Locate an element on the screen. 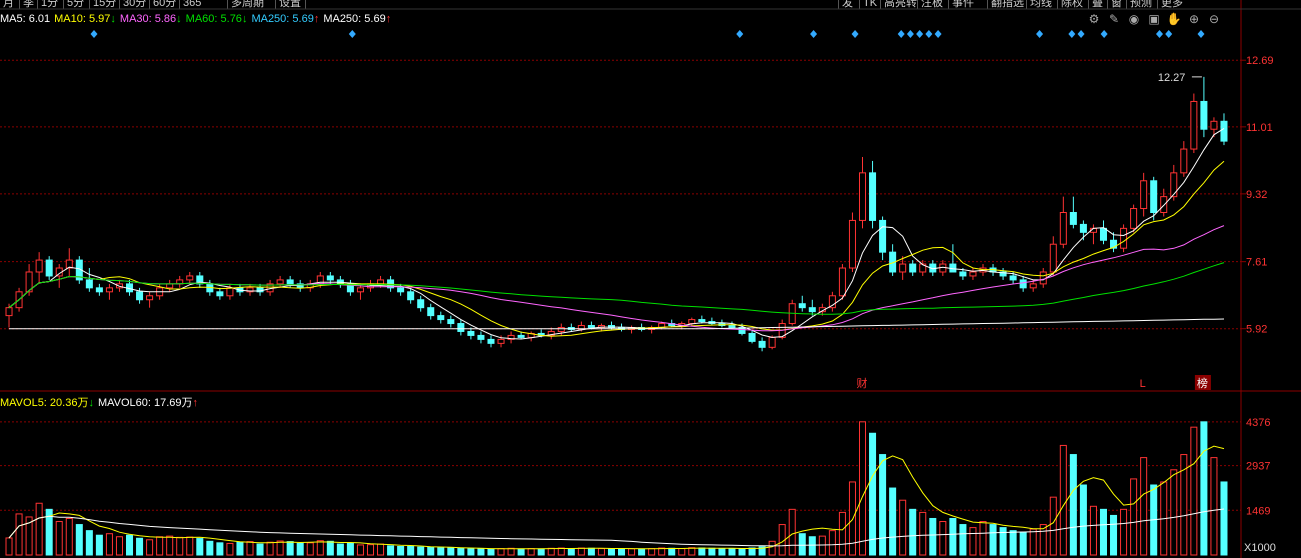  volume-tick-label: 2937 is located at coordinates (1258, 467).